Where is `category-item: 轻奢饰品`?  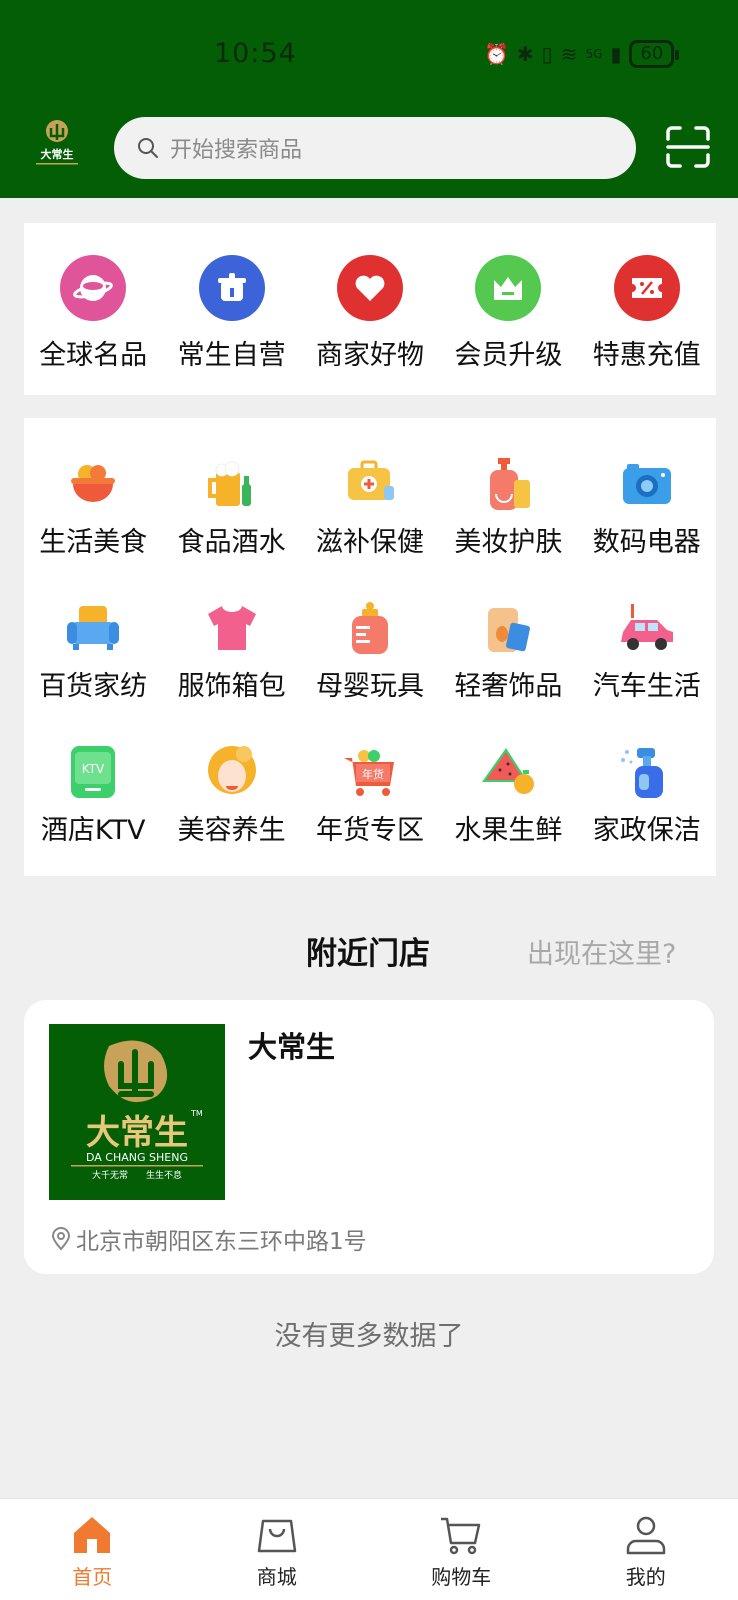 category-item: 轻奢饰品 is located at coordinates (508, 634).